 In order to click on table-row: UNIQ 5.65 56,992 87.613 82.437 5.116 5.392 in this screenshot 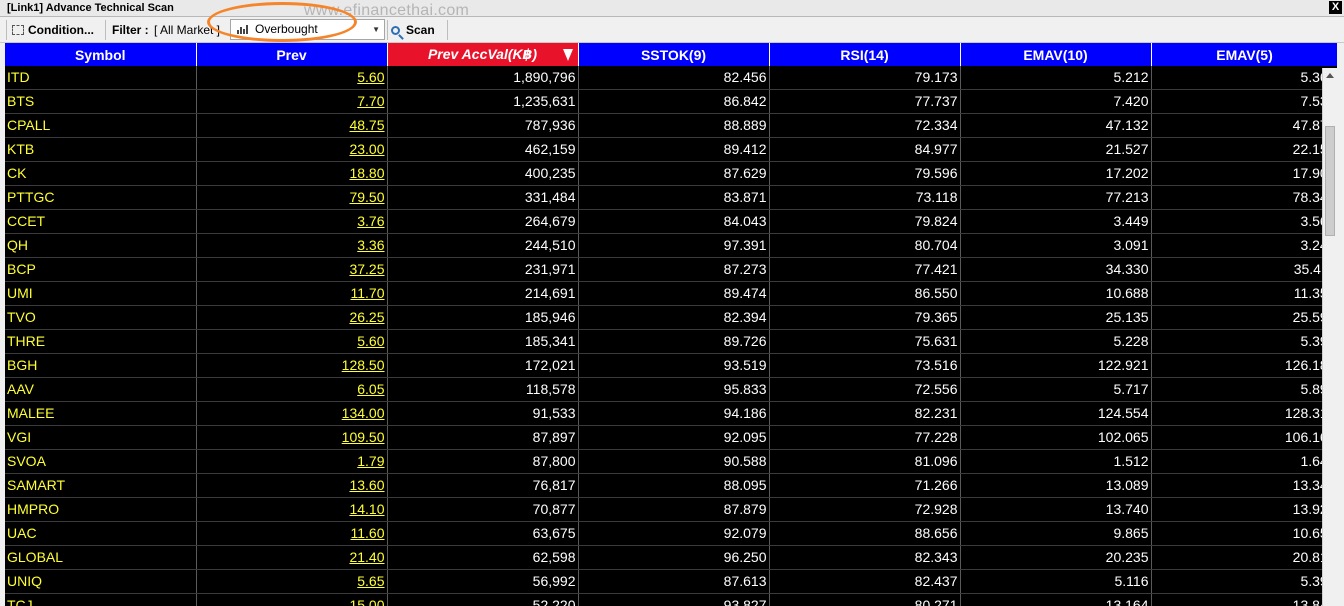, I will do `click(671, 581)`.